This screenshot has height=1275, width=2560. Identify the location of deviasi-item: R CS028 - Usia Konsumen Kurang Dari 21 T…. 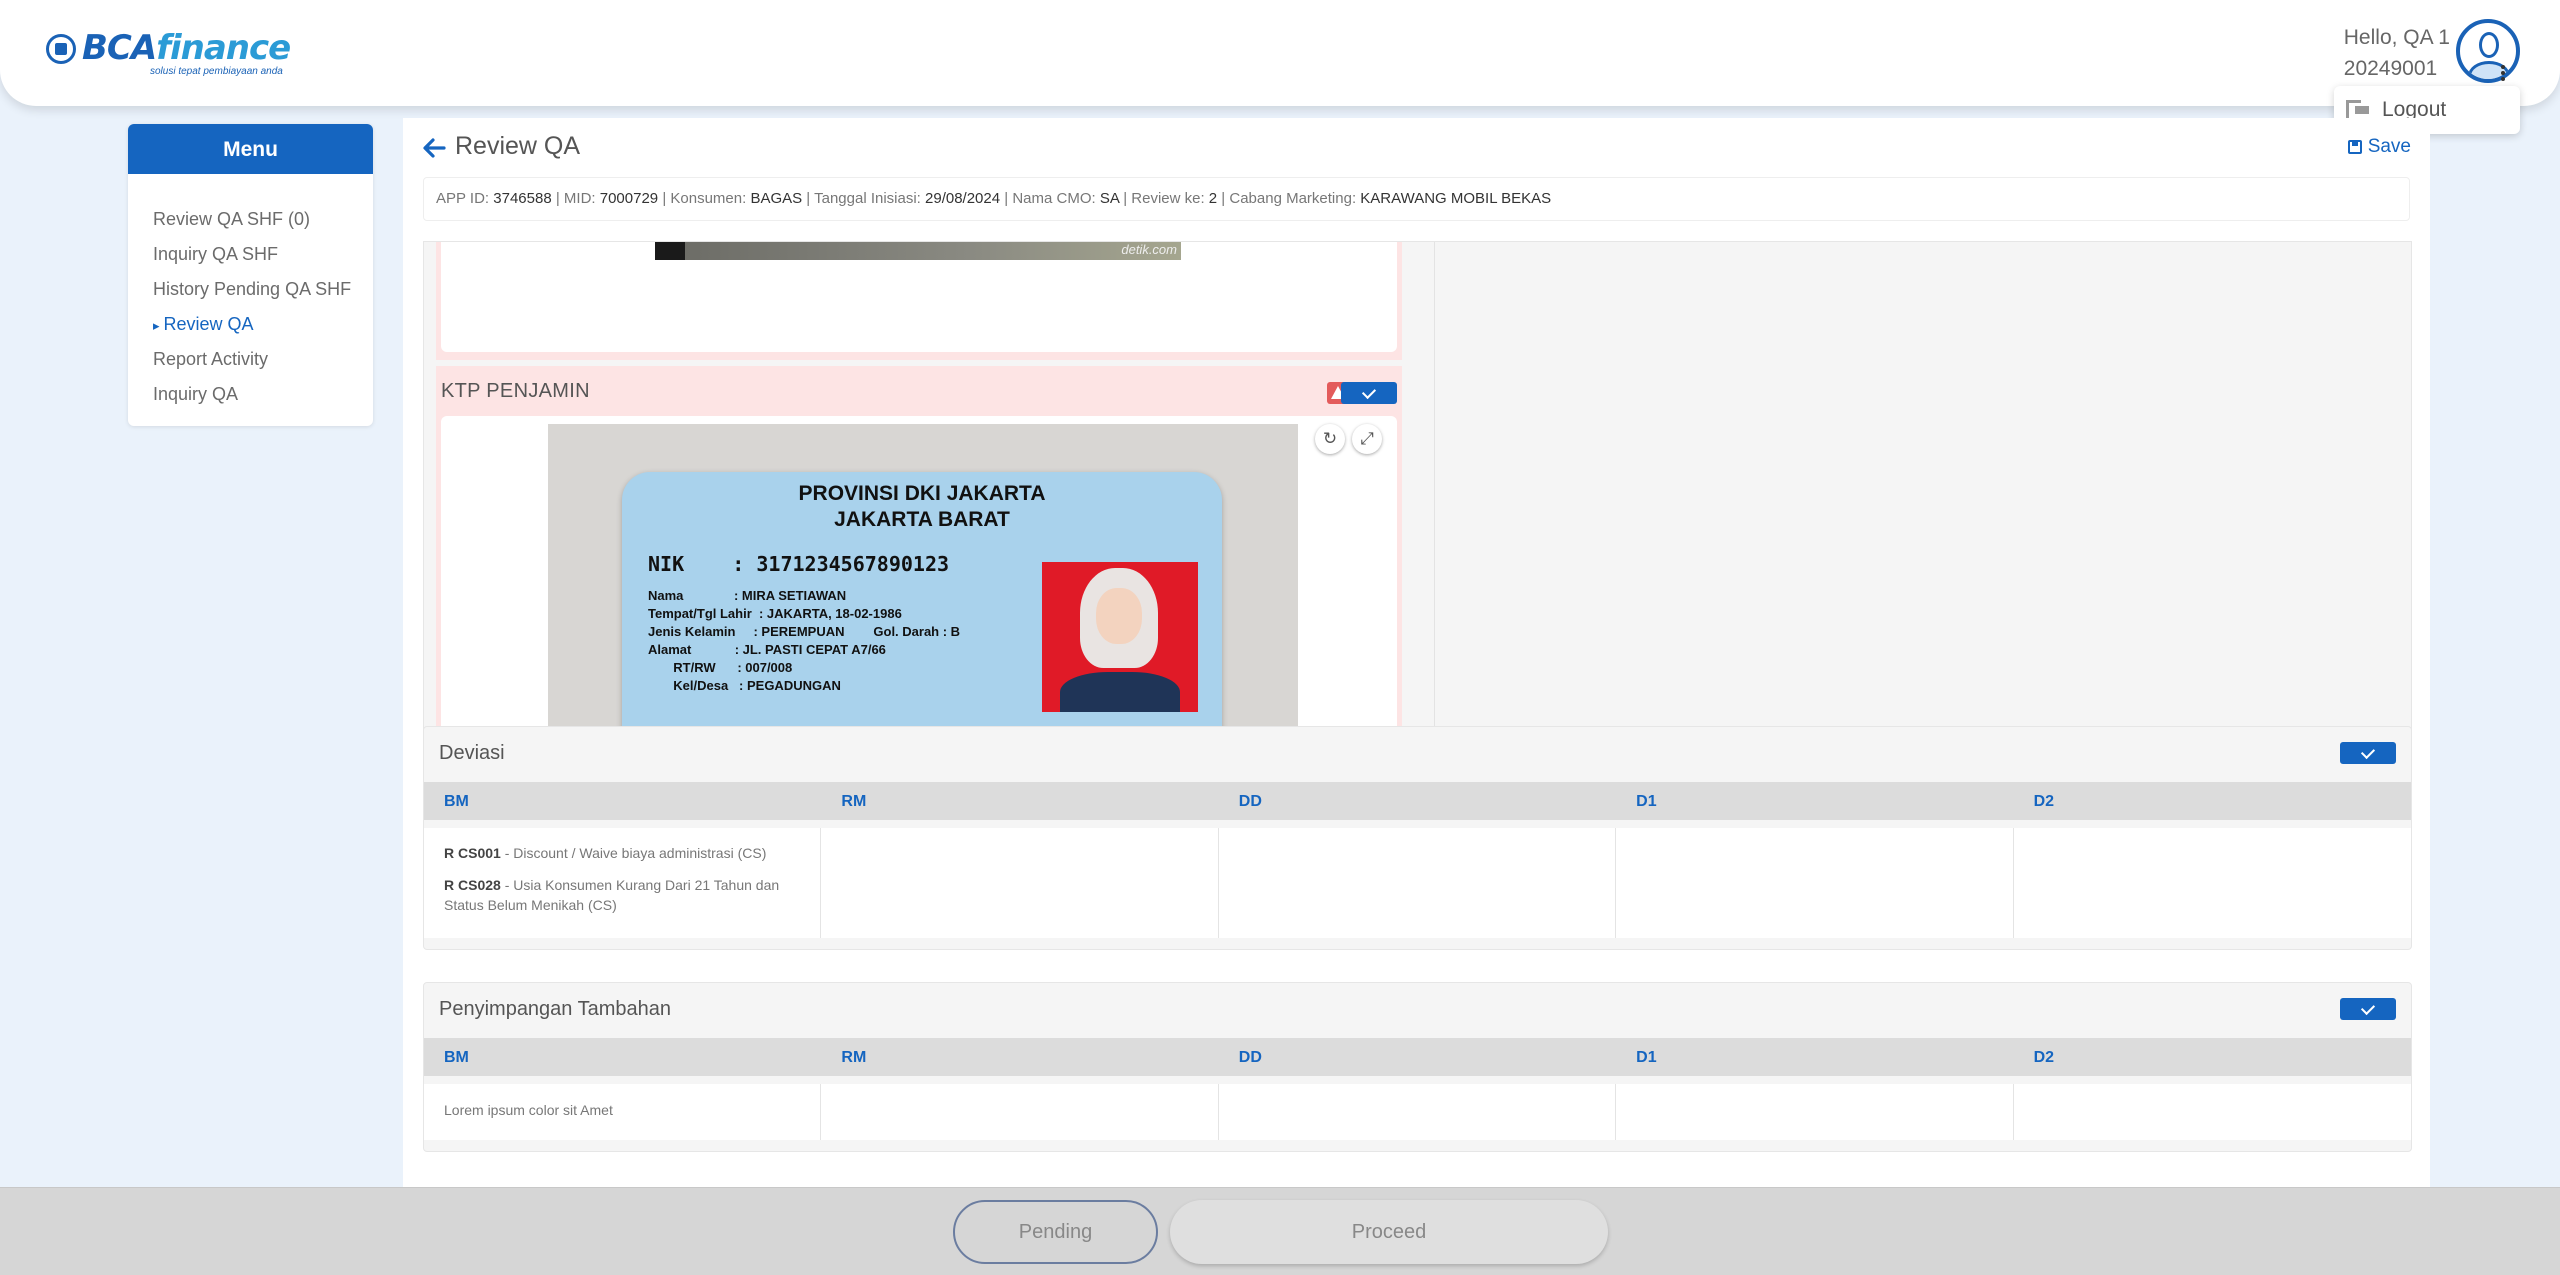
(612, 895).